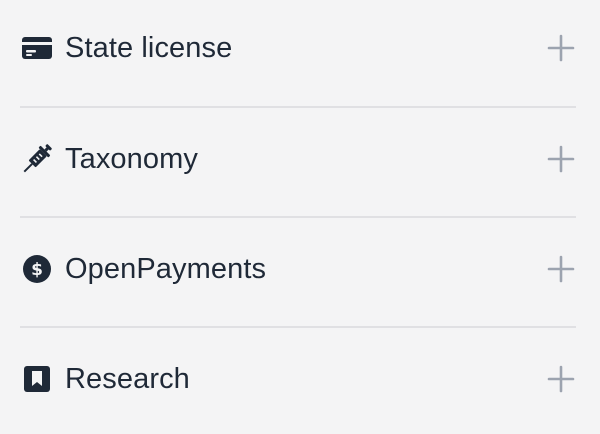  What do you see at coordinates (131, 158) in the screenshot?
I see `accordion-item-label: Taxonomy` at bounding box center [131, 158].